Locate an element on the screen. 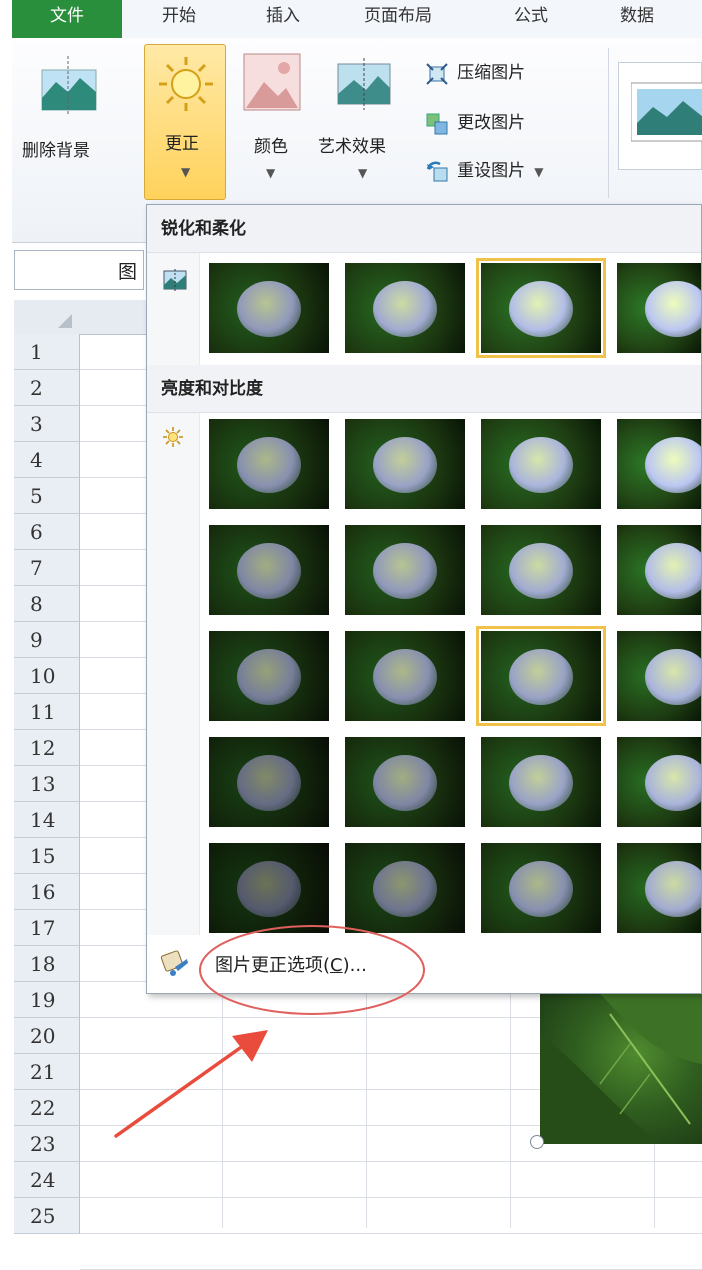  row-header: 1 is located at coordinates (47, 352).